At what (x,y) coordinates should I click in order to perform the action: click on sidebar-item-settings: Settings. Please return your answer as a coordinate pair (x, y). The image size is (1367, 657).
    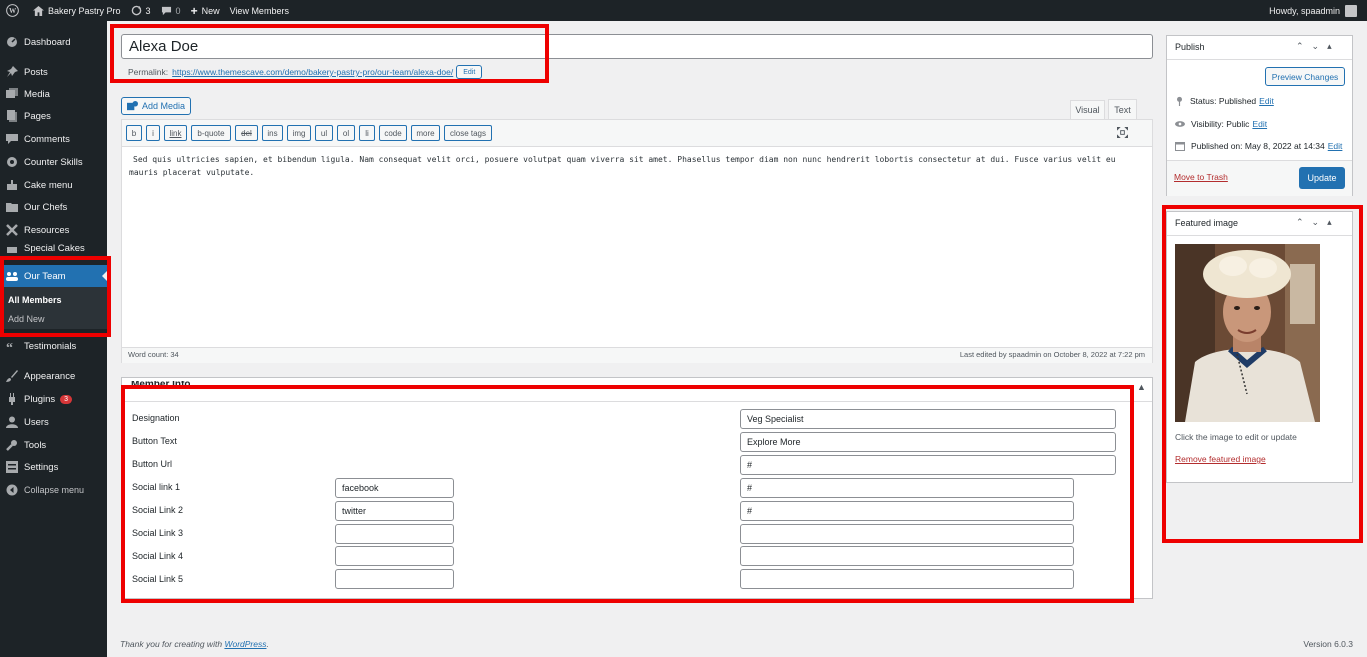
    Looking at the image, I should click on (53, 467).